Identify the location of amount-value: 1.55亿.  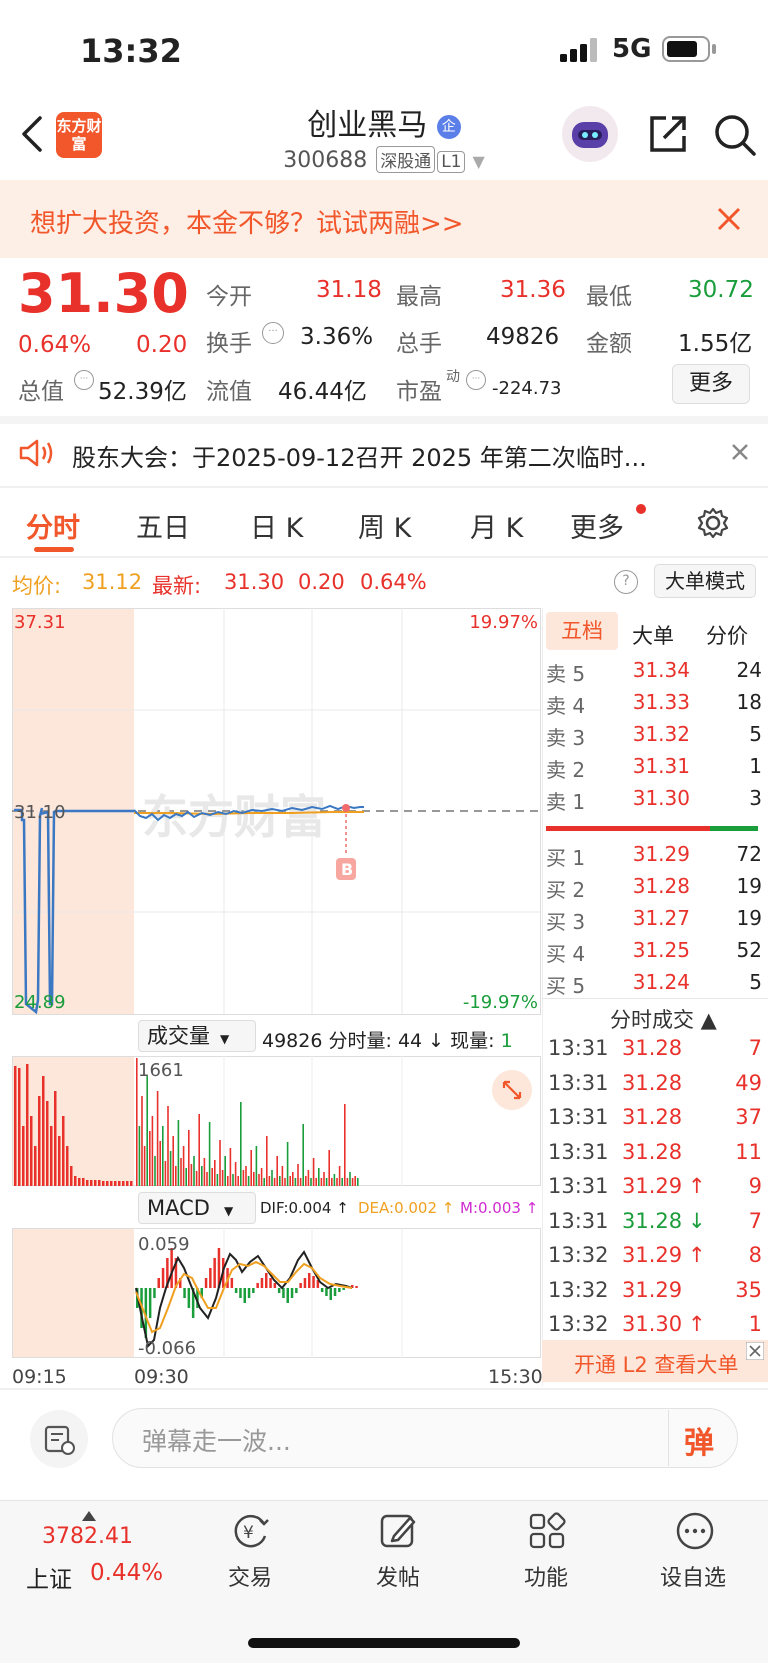
(715, 344).